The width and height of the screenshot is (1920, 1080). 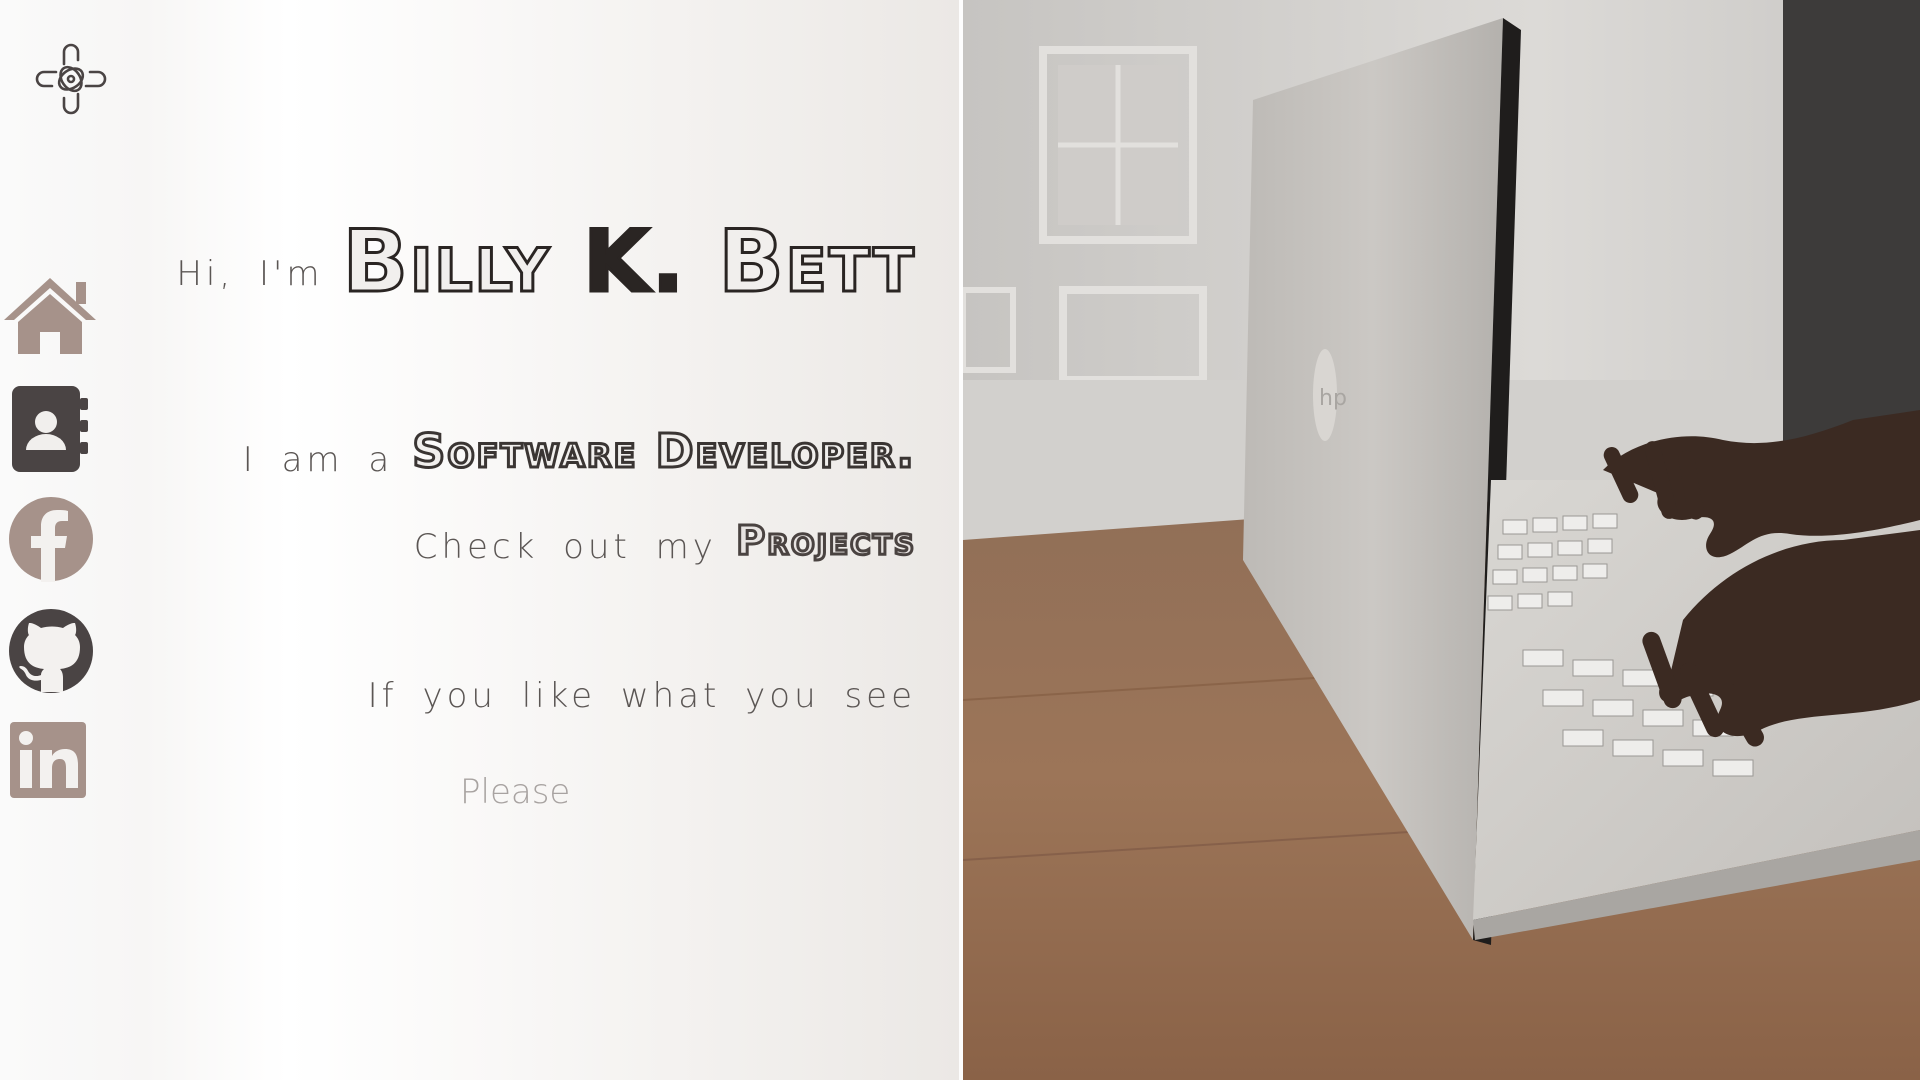 What do you see at coordinates (825, 541) in the screenshot?
I see `projects-link: Projects` at bounding box center [825, 541].